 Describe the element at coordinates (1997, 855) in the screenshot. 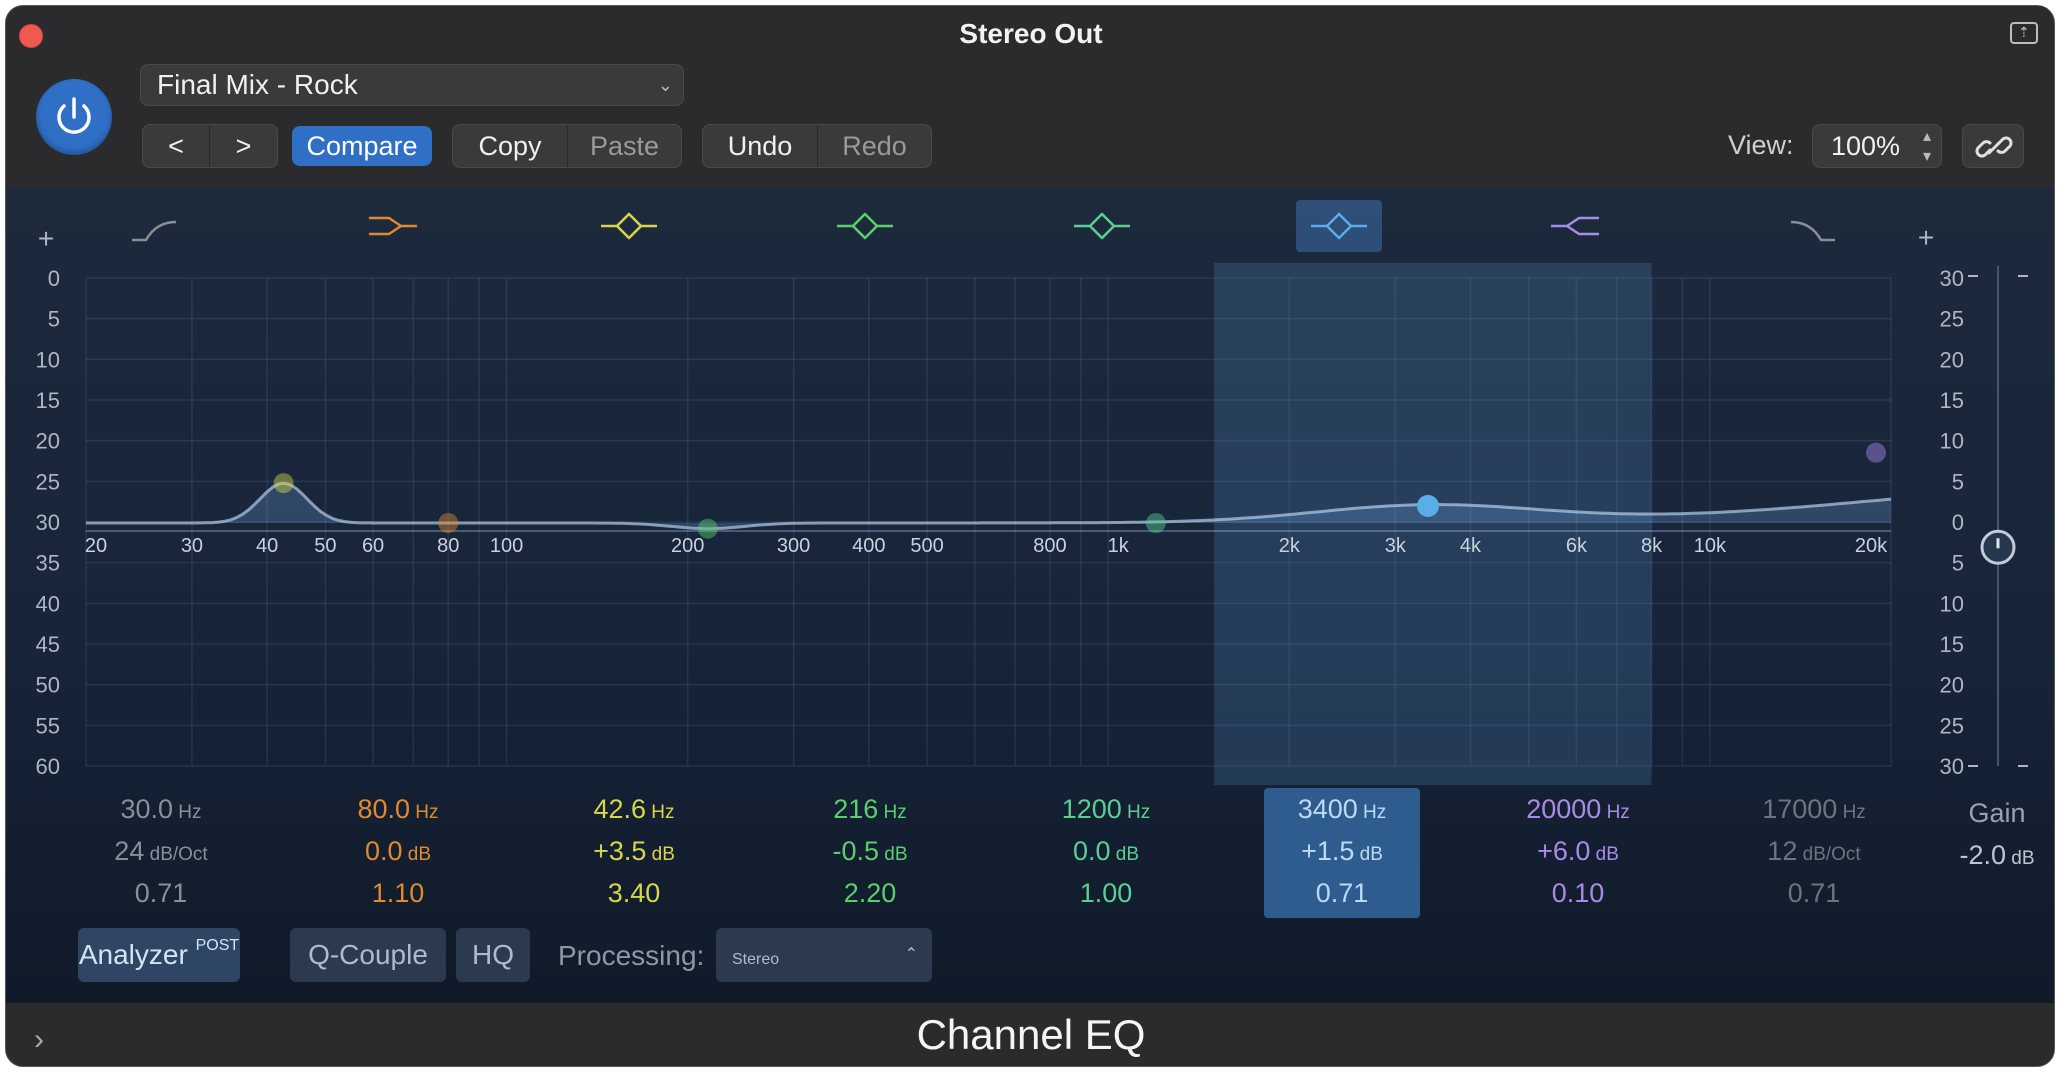

I see `gain-value: -2.0 dB` at that location.